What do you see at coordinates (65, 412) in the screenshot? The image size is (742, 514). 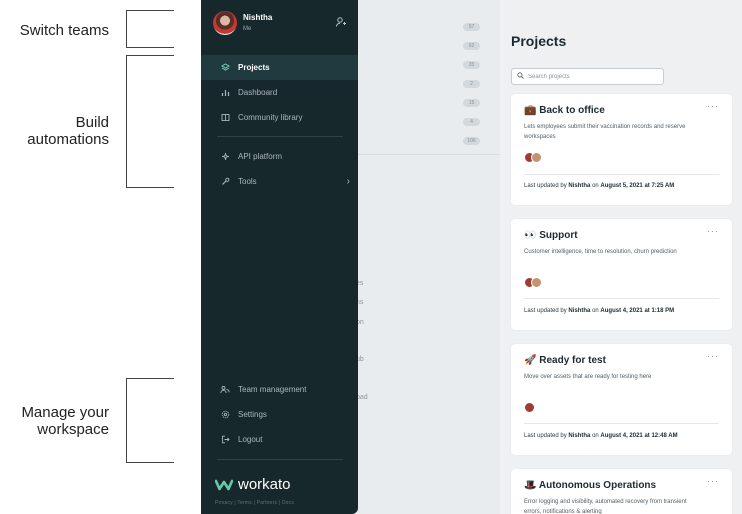 I see `annotation-text: Manage your` at bounding box center [65, 412].